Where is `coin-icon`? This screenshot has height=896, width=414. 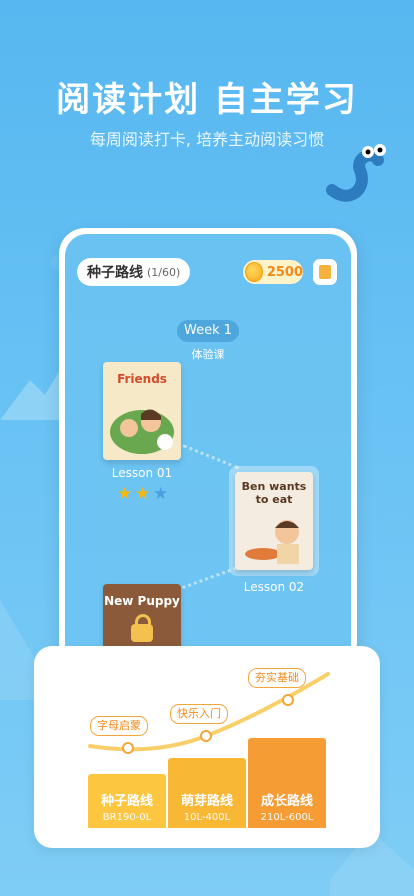
coin-icon is located at coordinates (254, 272).